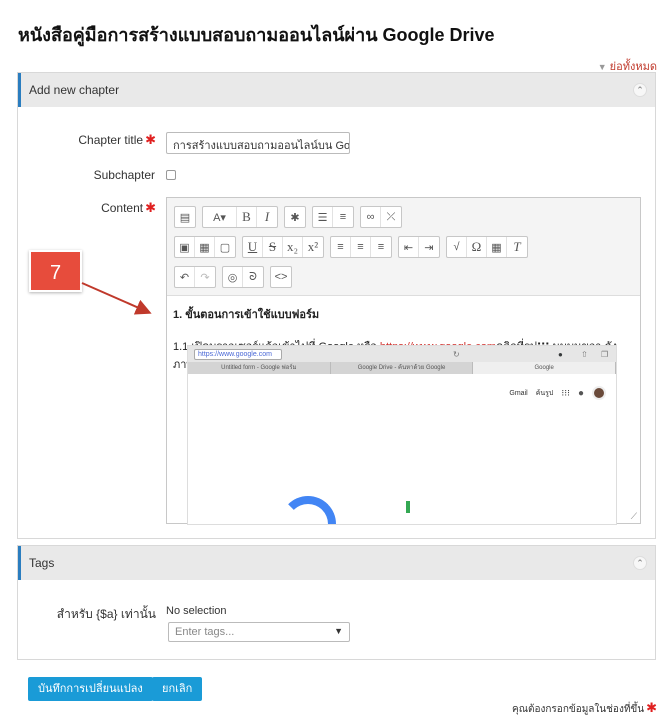  What do you see at coordinates (177, 689) in the screenshot?
I see `cancel-button: ยกเลิก` at bounding box center [177, 689].